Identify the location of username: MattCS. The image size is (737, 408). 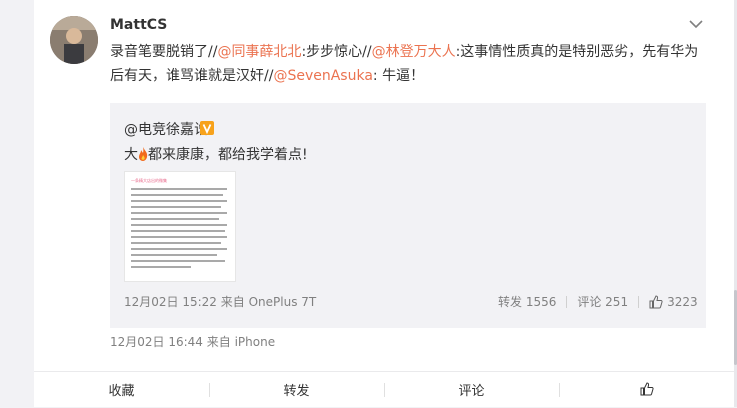
(138, 25).